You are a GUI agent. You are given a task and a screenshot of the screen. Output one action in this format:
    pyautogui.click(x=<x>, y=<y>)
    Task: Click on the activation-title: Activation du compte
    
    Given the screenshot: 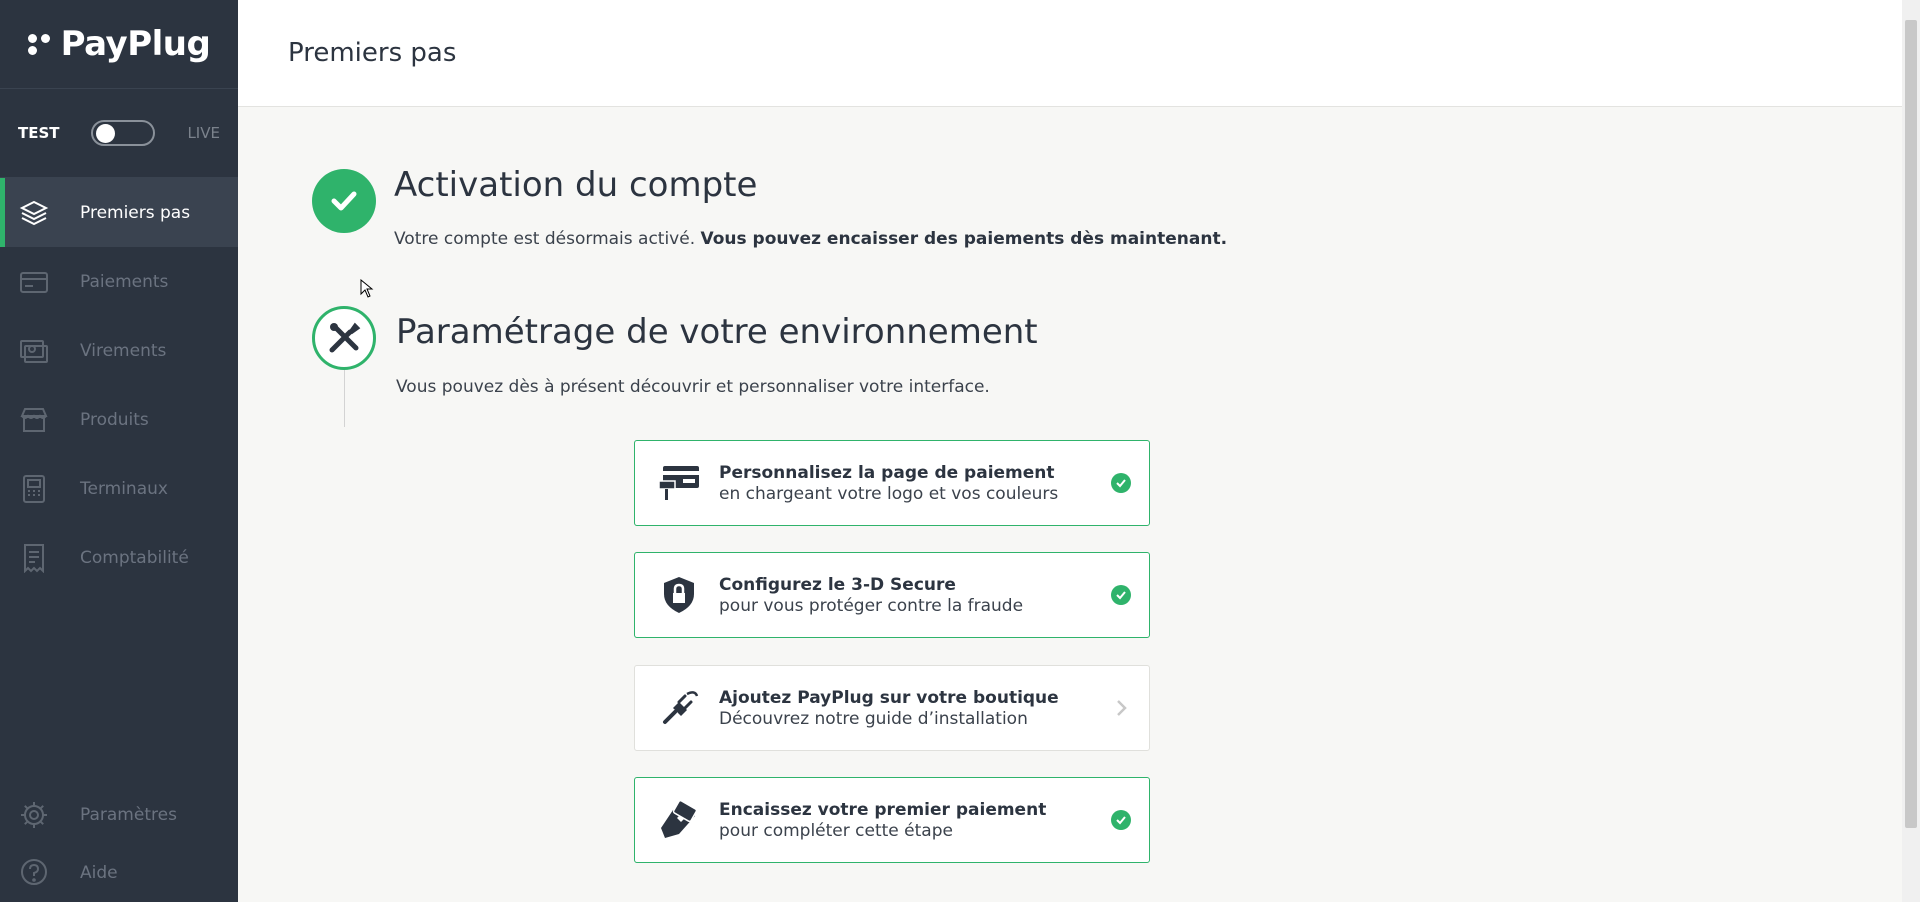 What is the action you would take?
    pyautogui.click(x=576, y=185)
    